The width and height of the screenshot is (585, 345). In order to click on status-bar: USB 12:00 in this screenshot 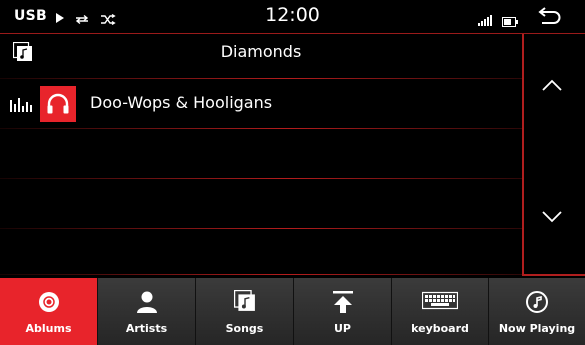, I will do `click(292, 16)`.